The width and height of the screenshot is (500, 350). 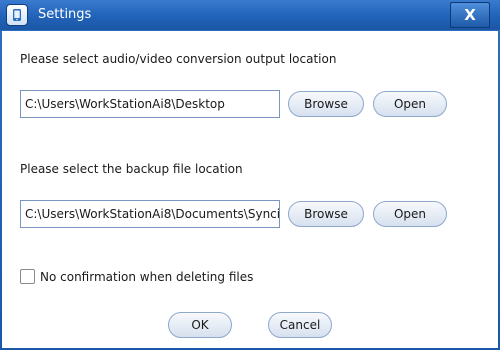 What do you see at coordinates (250, 15) in the screenshot?
I see `title-bar: Settings X` at bounding box center [250, 15].